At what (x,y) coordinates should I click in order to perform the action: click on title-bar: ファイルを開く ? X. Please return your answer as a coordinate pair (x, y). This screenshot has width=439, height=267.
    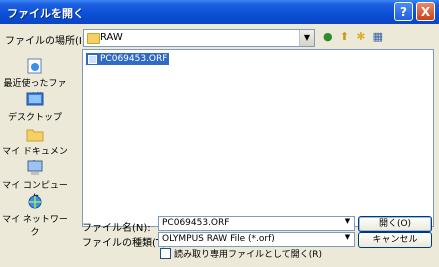
    Looking at the image, I should click on (219, 12).